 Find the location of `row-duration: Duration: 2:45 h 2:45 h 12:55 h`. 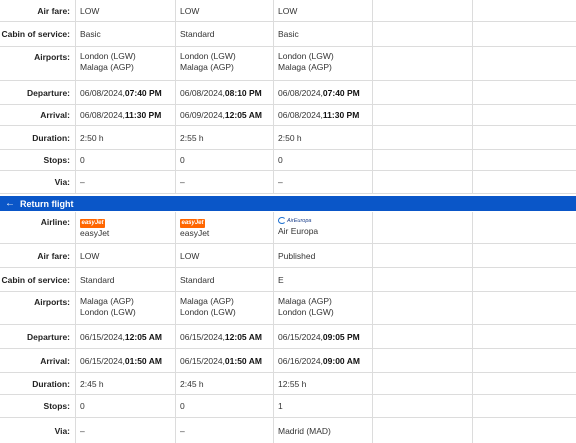

row-duration: Duration: 2:45 h 2:45 h 12:55 h is located at coordinates (288, 384).